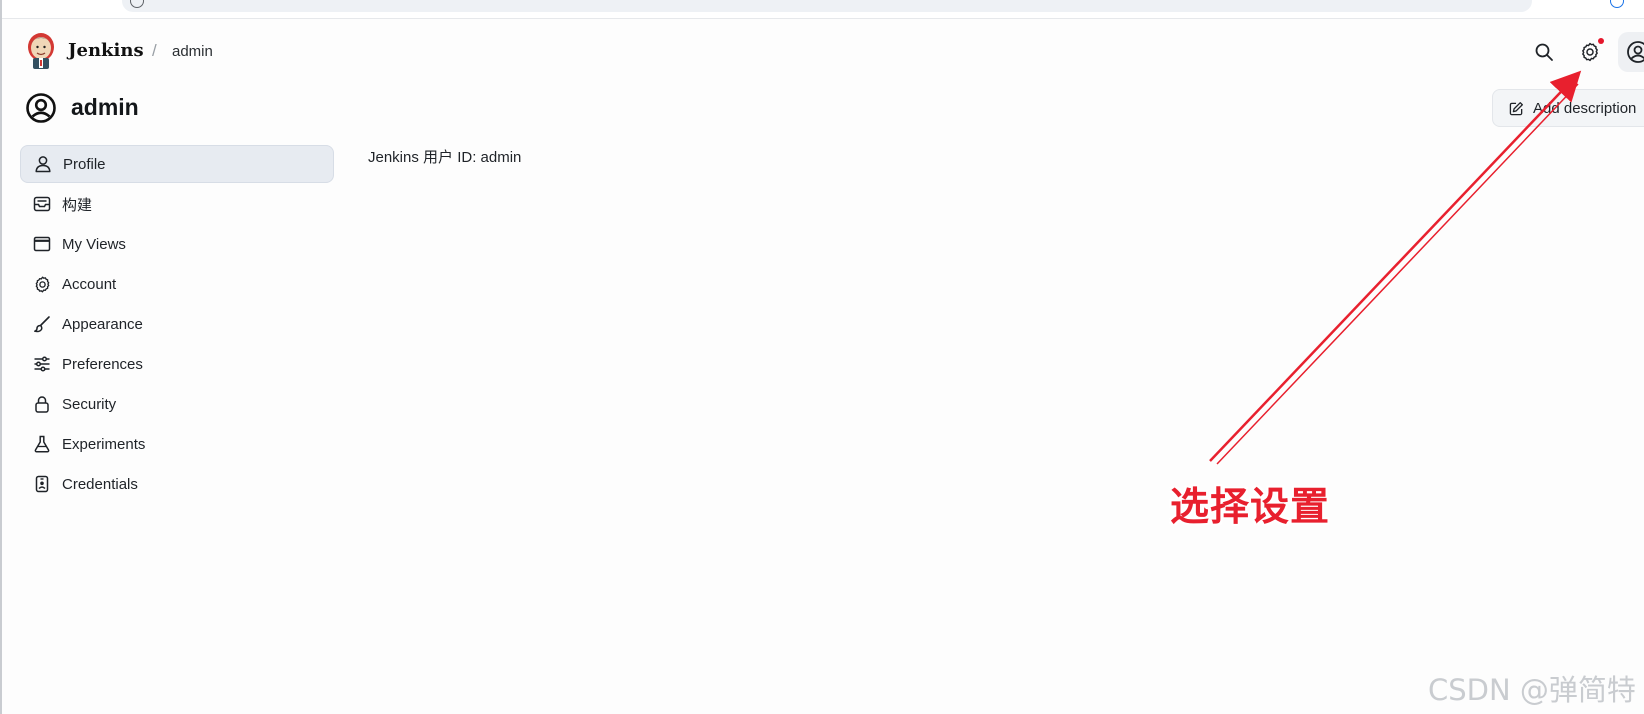 Image resolution: width=1644 pixels, height=714 pixels. What do you see at coordinates (94, 244) in the screenshot?
I see `sidebar-item-label: My Views` at bounding box center [94, 244].